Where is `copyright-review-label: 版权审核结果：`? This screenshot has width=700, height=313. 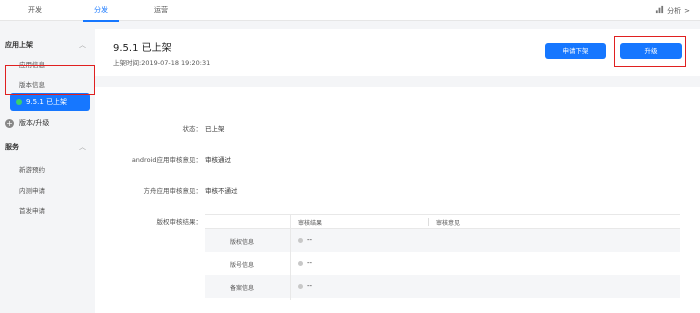
copyright-review-label: 版权审核结果： is located at coordinates (179, 222).